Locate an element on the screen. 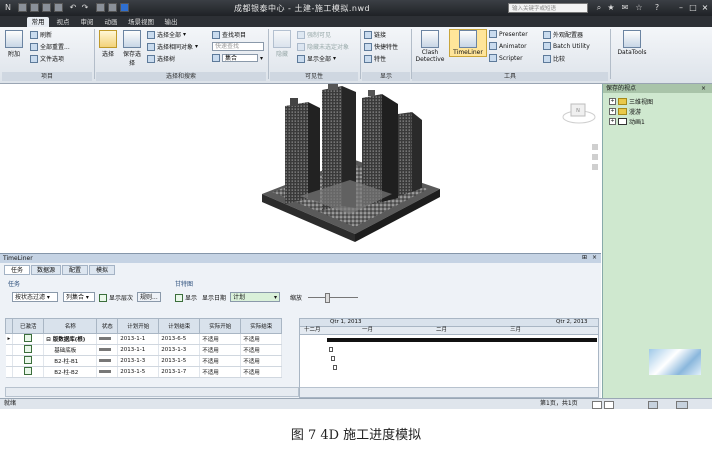 The height and width of the screenshot is (449, 712). quick-find-input: 快速查找 is located at coordinates (238, 46).